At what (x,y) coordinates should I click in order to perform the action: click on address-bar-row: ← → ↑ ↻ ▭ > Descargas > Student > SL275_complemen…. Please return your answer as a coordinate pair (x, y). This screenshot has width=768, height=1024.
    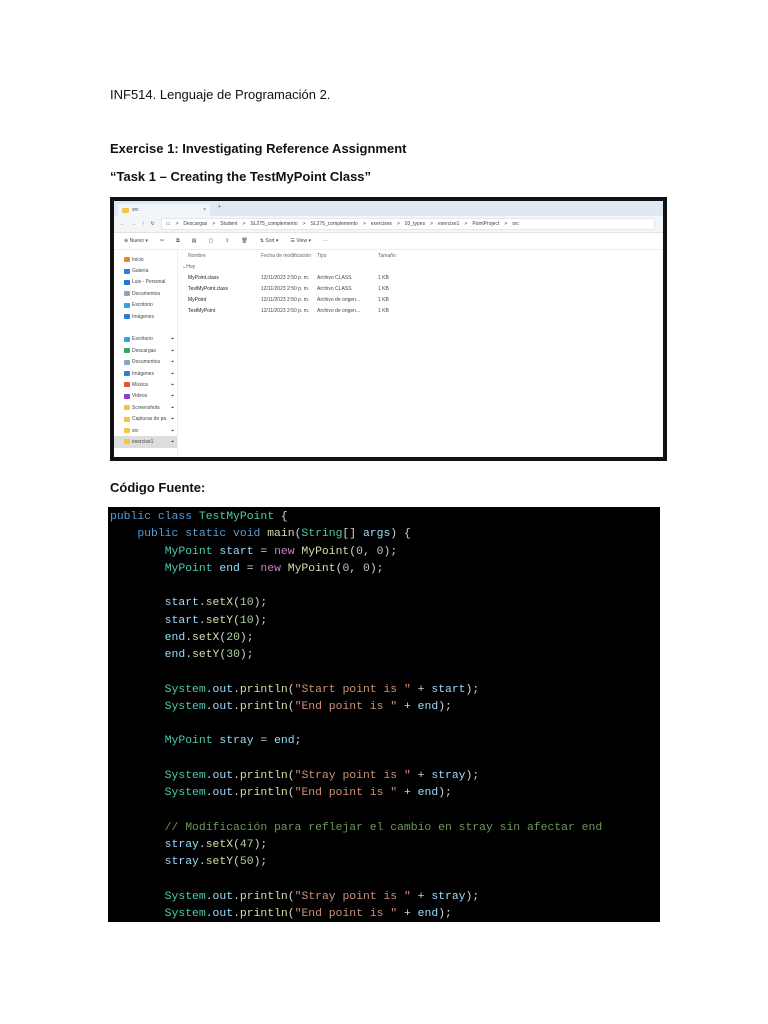
    Looking at the image, I should click on (388, 224).